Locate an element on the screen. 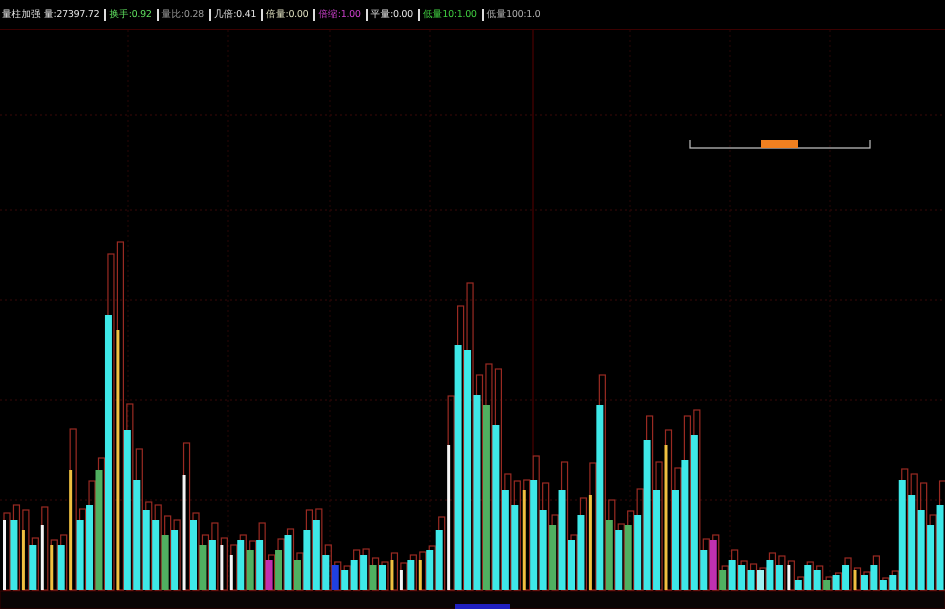  indicator-value: 平量:0.00 is located at coordinates (391, 14).